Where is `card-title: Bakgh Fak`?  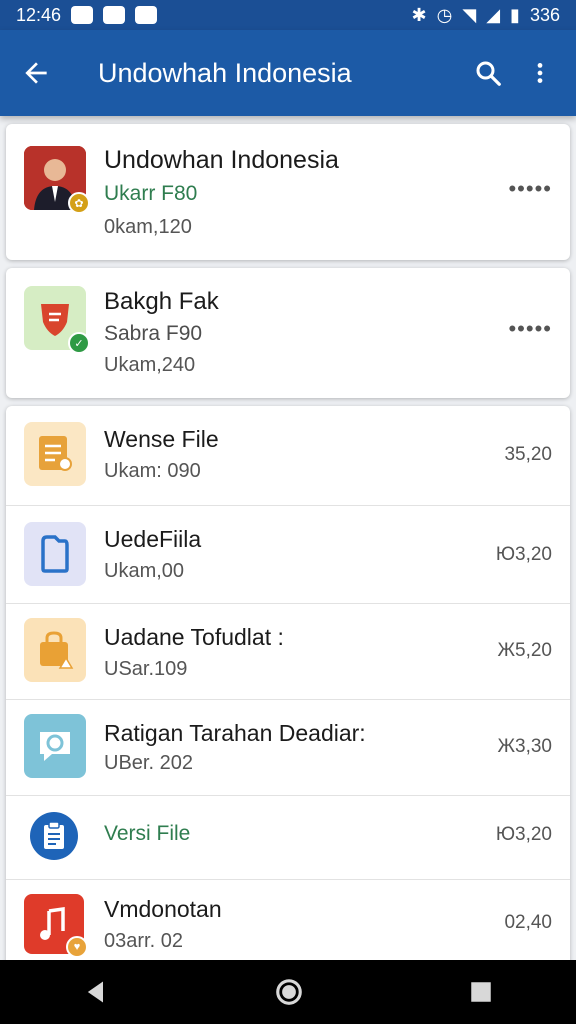 card-title: Bakgh Fak is located at coordinates (161, 301).